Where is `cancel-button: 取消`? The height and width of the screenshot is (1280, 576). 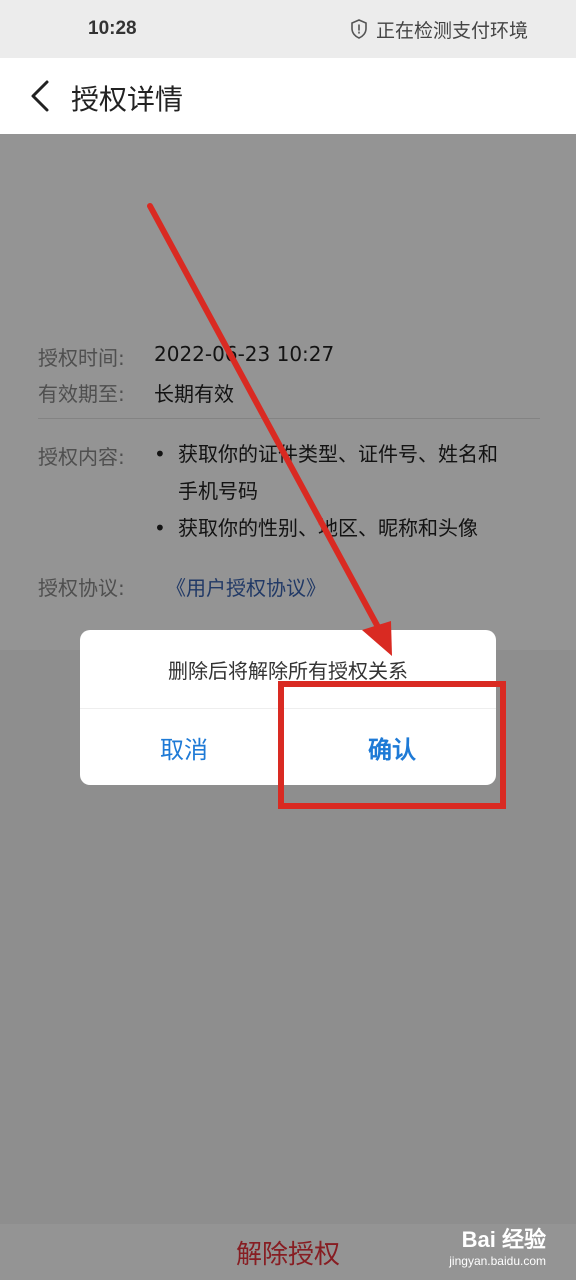 cancel-button: 取消 is located at coordinates (184, 747).